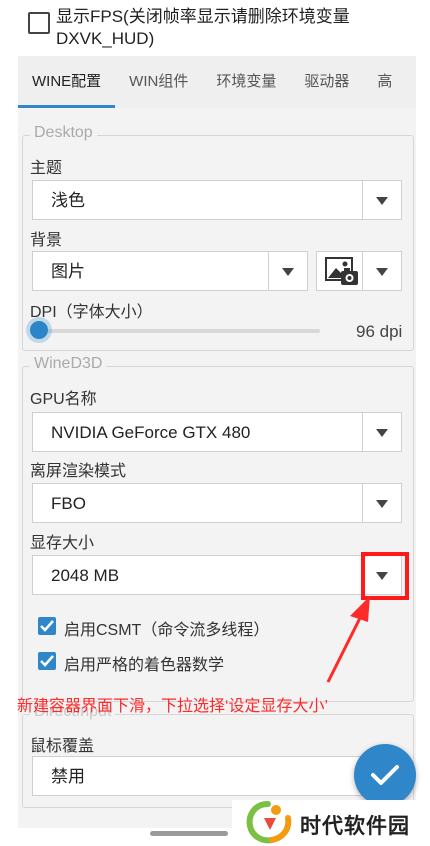 This screenshot has height=846, width=430. I want to click on offscreen-mode-select: FBO, so click(217, 503).